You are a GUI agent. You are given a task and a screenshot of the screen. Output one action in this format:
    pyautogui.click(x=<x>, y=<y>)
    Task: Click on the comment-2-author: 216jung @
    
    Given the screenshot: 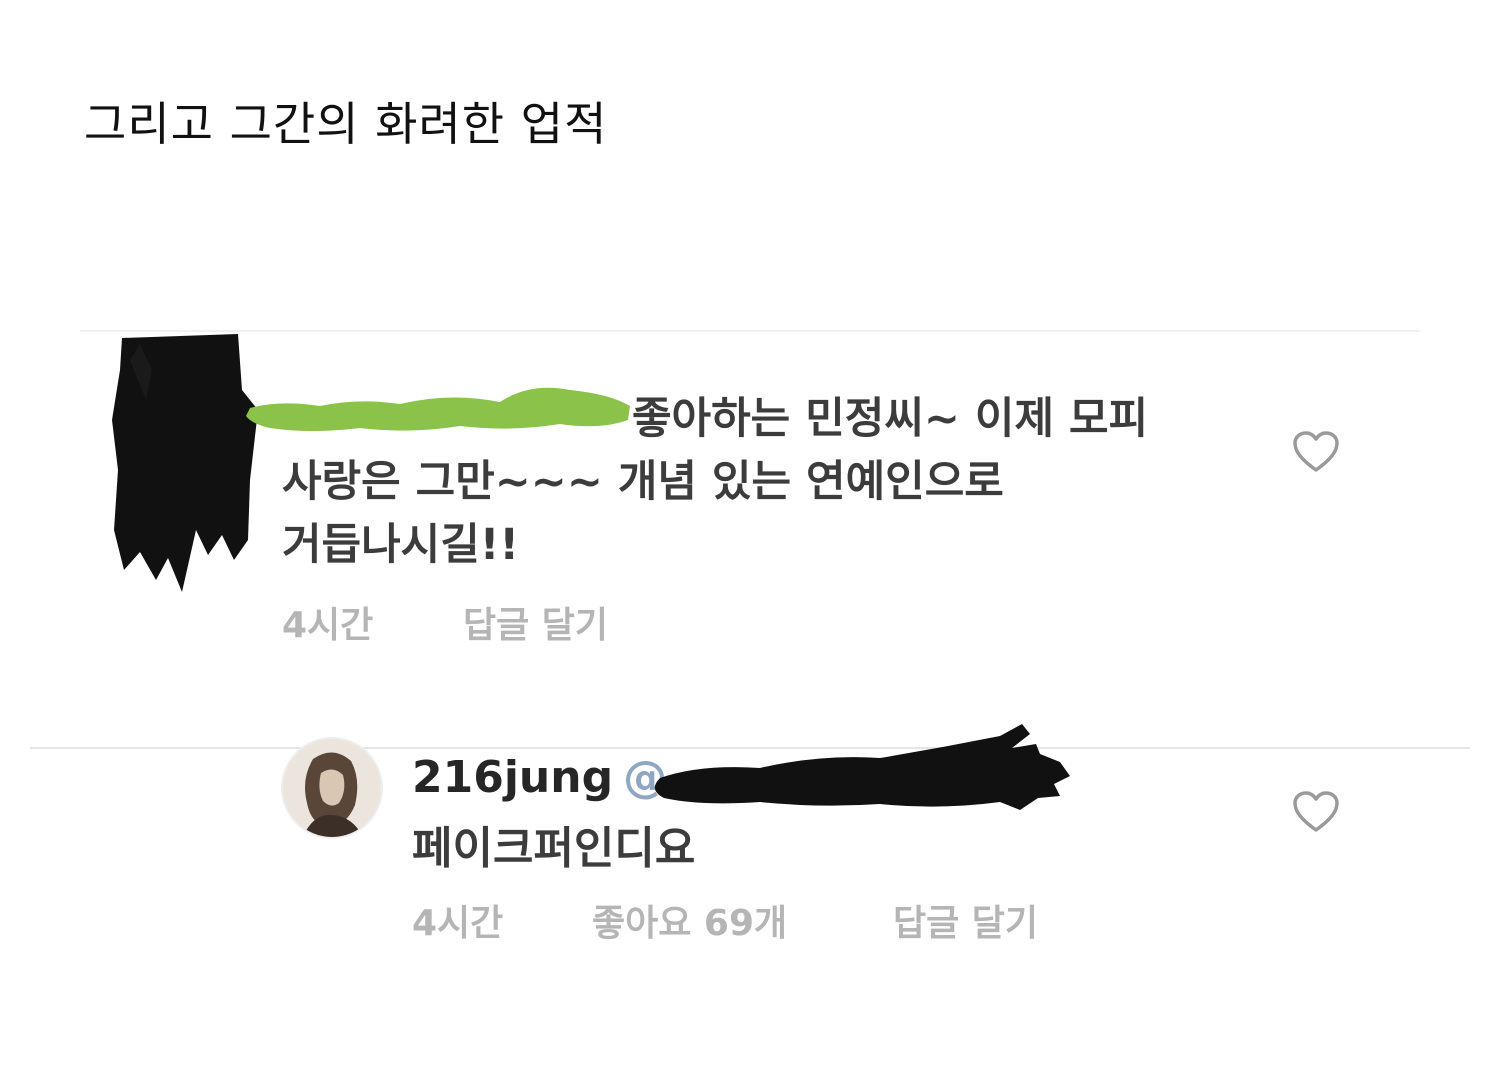 What is the action you would take?
    pyautogui.click(x=539, y=777)
    